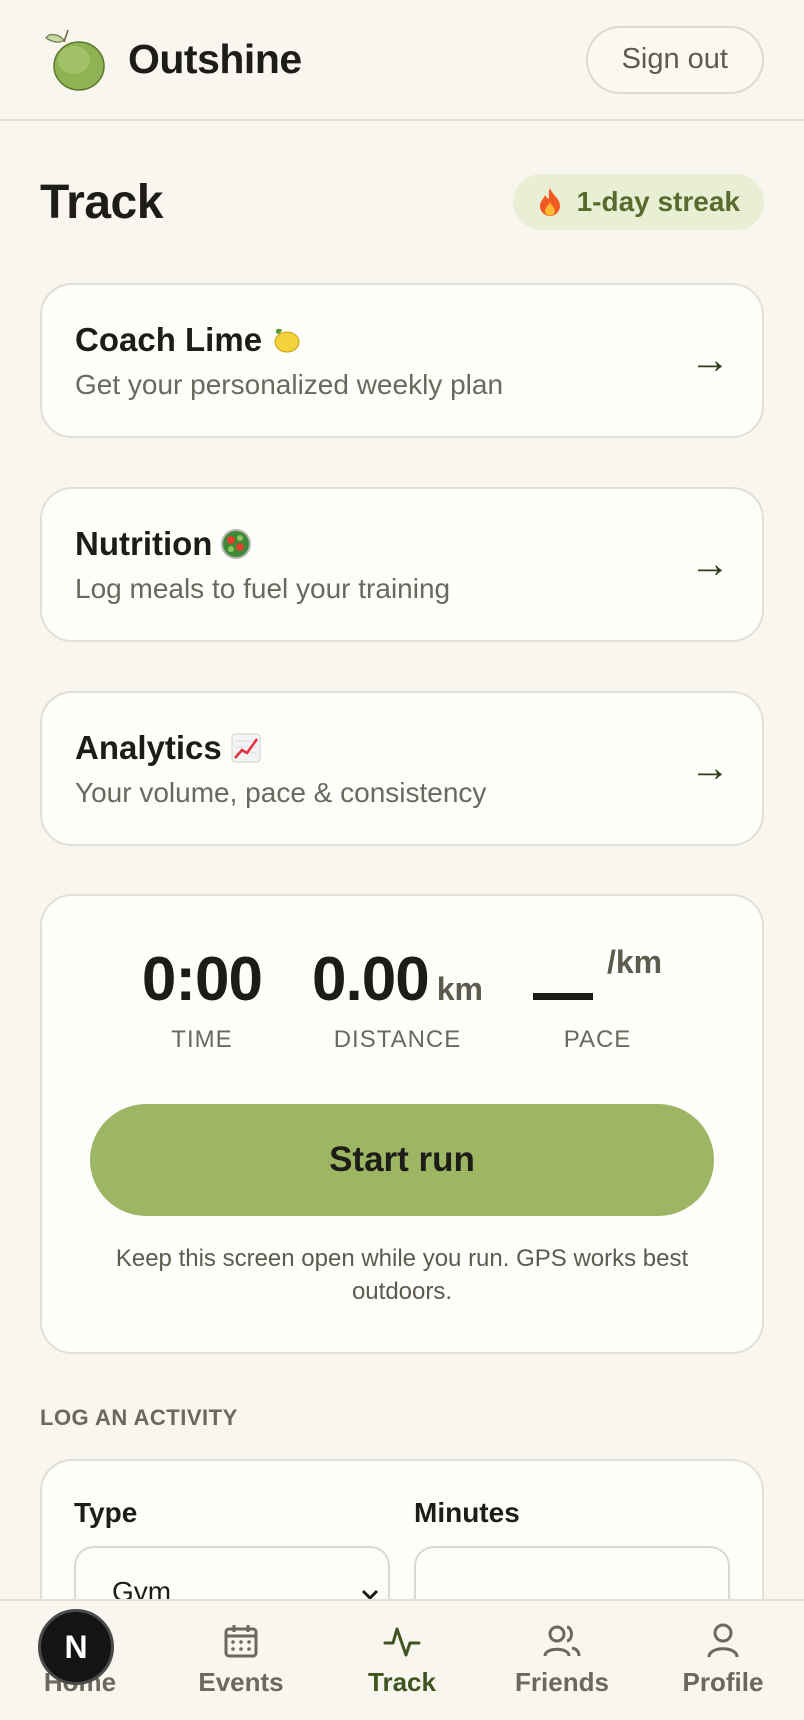 This screenshot has height=1720, width=804. Describe the element at coordinates (281, 792) in the screenshot. I see `card-subtitle: Your volume, pace & consistency` at that location.